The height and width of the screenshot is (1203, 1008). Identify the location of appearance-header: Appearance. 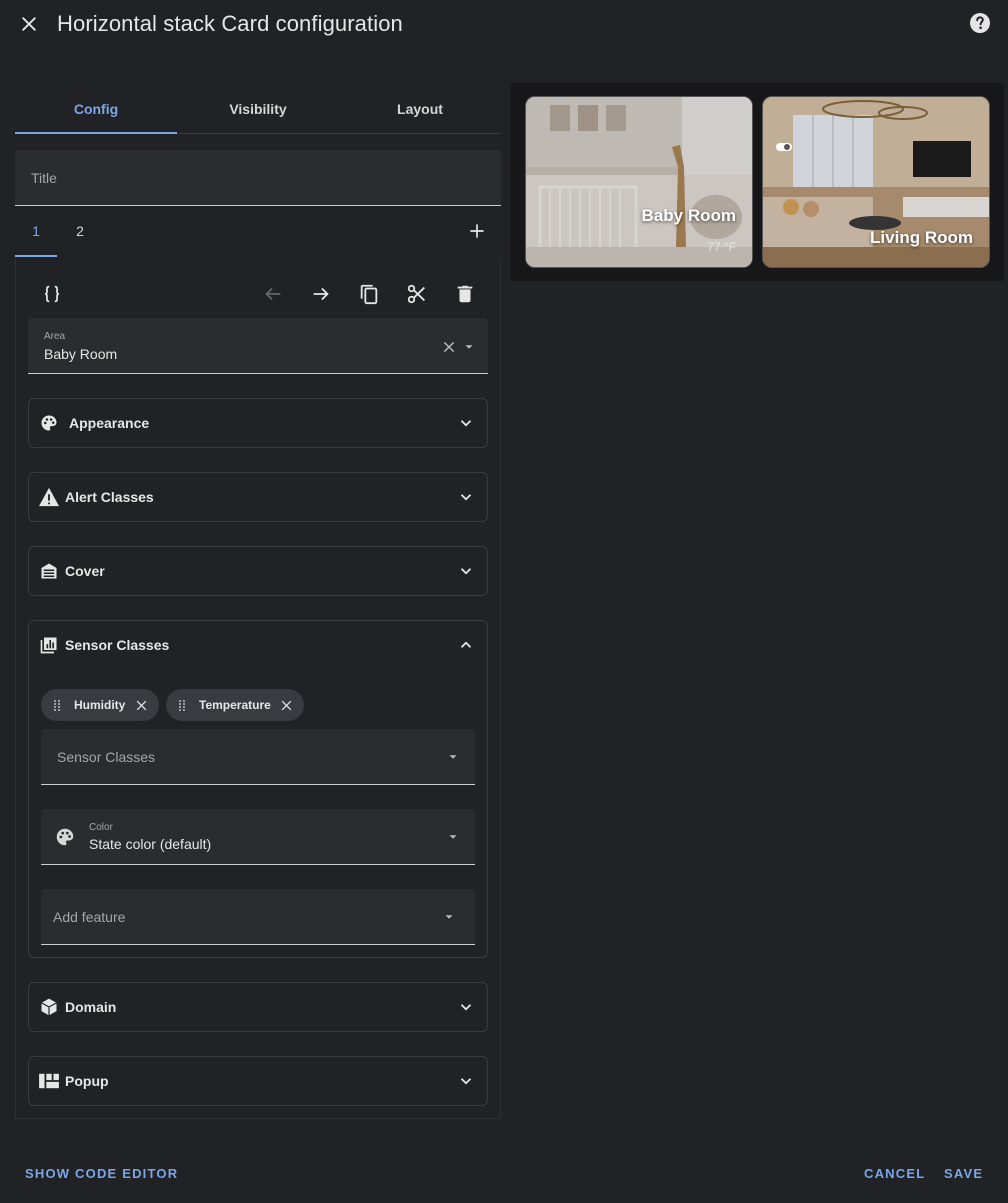
(258, 423).